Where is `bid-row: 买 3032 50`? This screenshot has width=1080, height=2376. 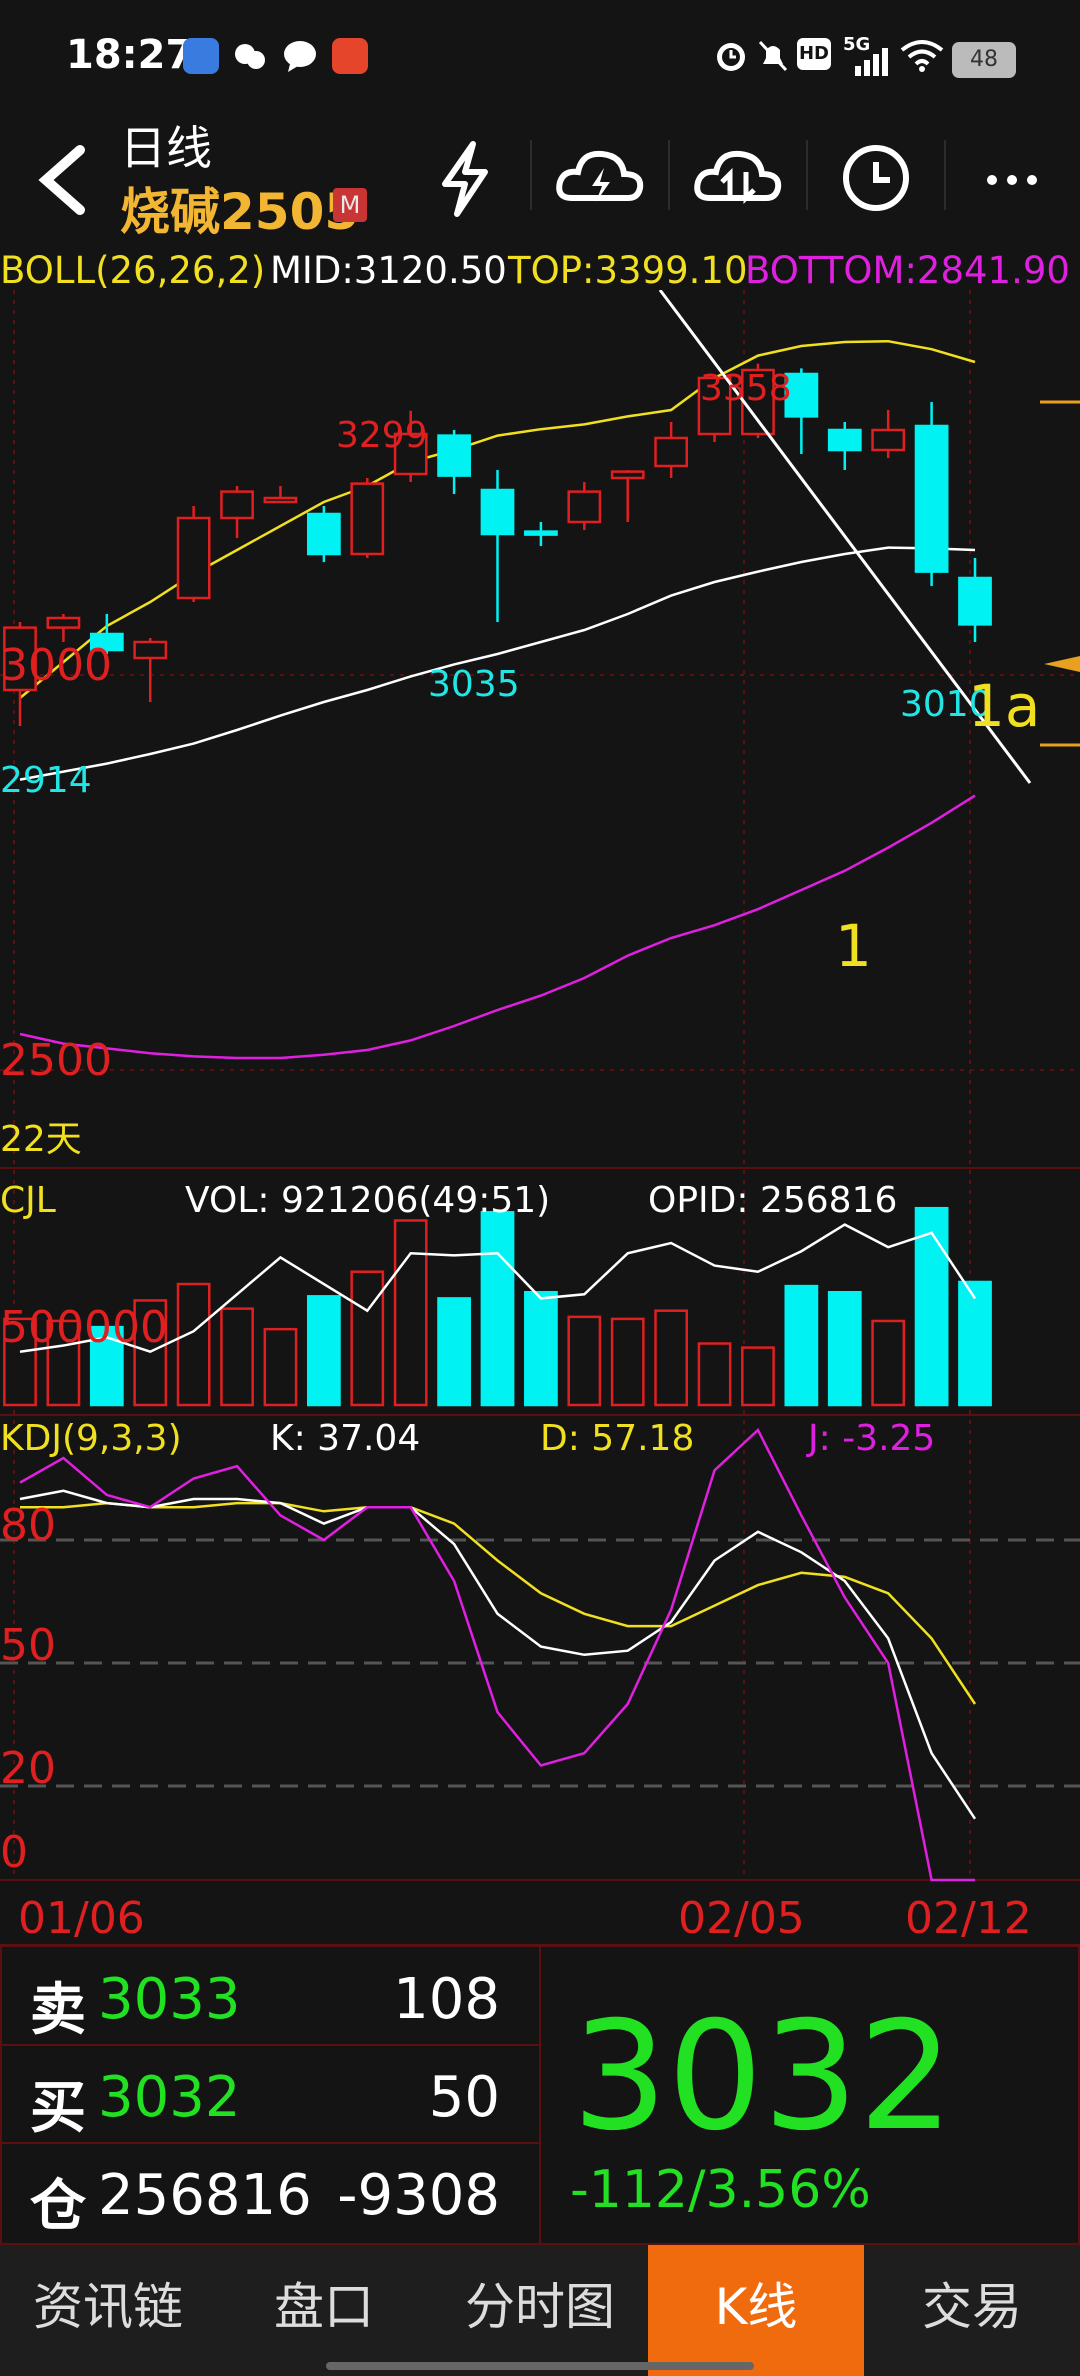 bid-row: 买 3032 50 is located at coordinates (270, 2092).